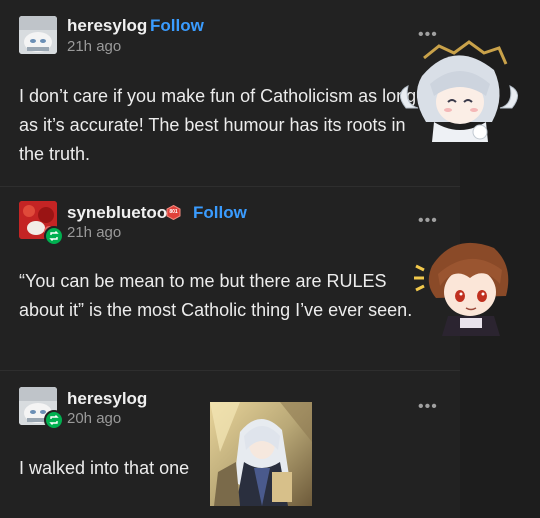  I want to click on badge-label: 801, so click(173, 212).